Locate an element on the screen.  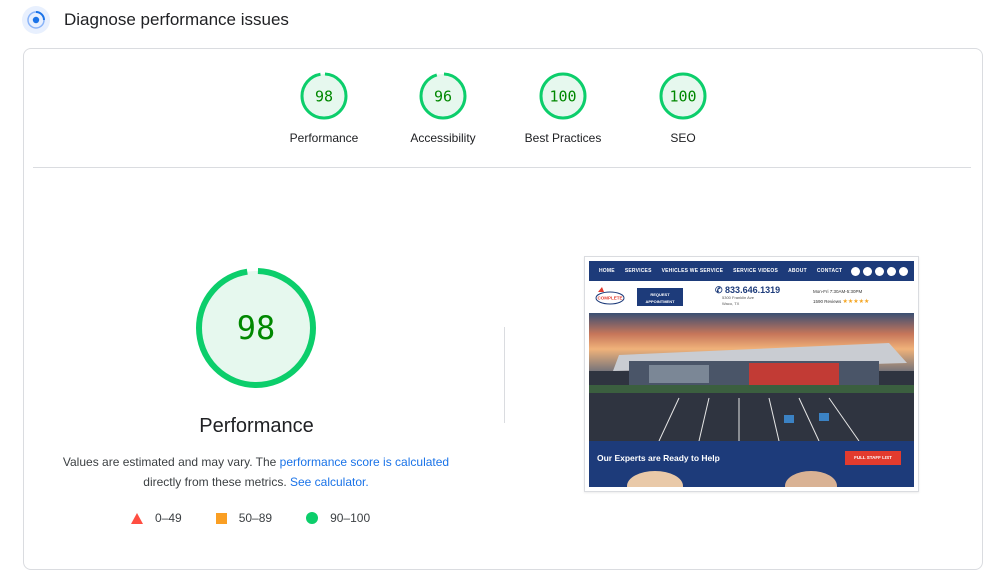
full-staff-list-button: FULL STAFF LIST is located at coordinates (873, 458).